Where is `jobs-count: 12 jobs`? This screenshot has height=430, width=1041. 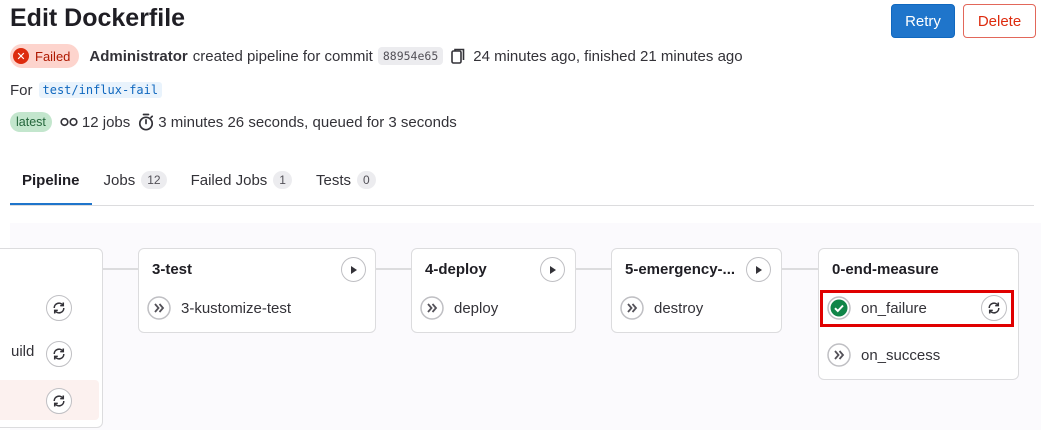 jobs-count: 12 jobs is located at coordinates (106, 122).